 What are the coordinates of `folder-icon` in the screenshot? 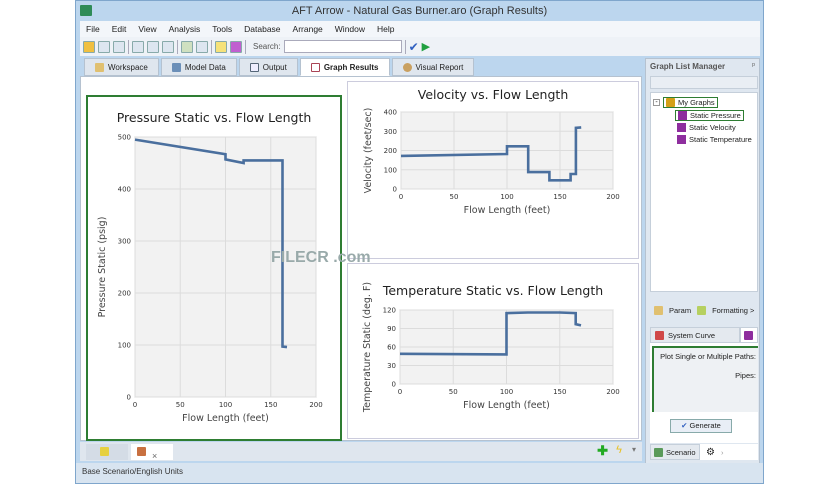 It's located at (670, 102).